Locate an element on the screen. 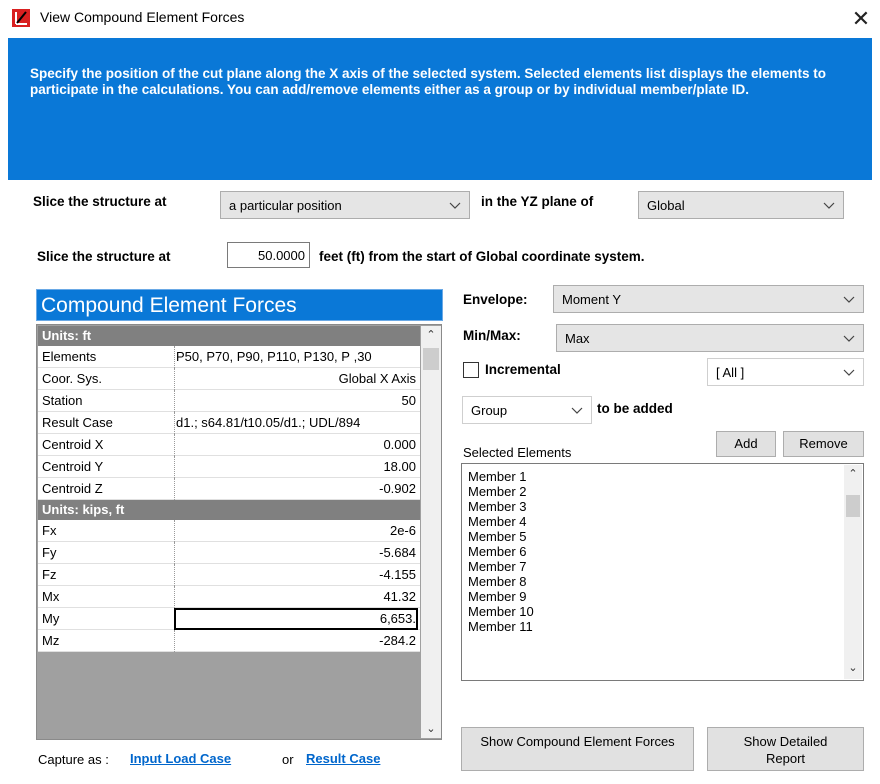  property-row-centroid-y: Centroid Y 18.00 is located at coordinates (229, 467).